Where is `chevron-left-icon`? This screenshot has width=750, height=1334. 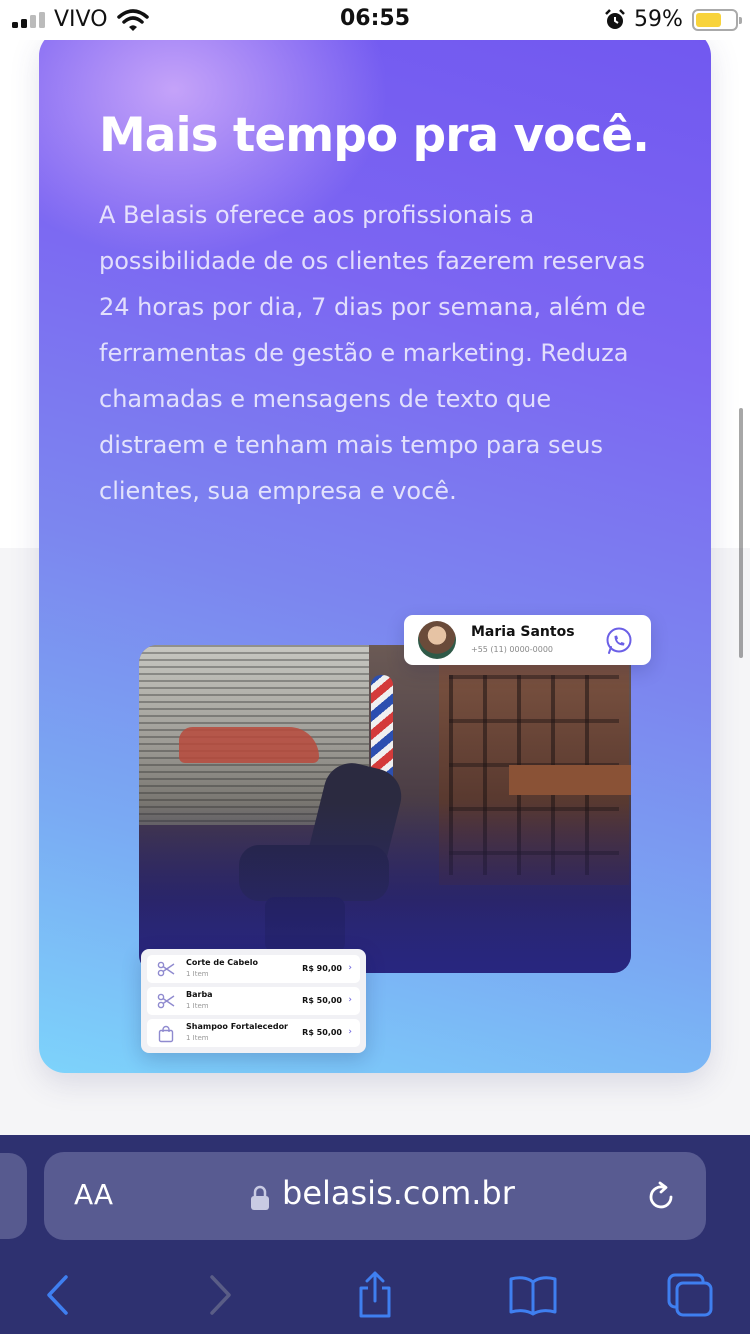
chevron-left-icon is located at coordinates (57, 1295).